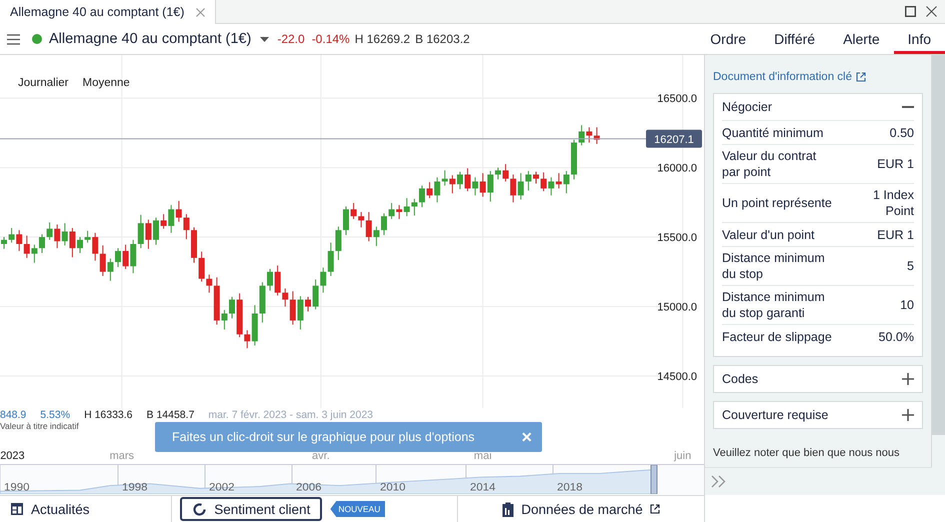  What do you see at coordinates (818, 379) in the screenshot?
I see `section-header: Codes` at bounding box center [818, 379].